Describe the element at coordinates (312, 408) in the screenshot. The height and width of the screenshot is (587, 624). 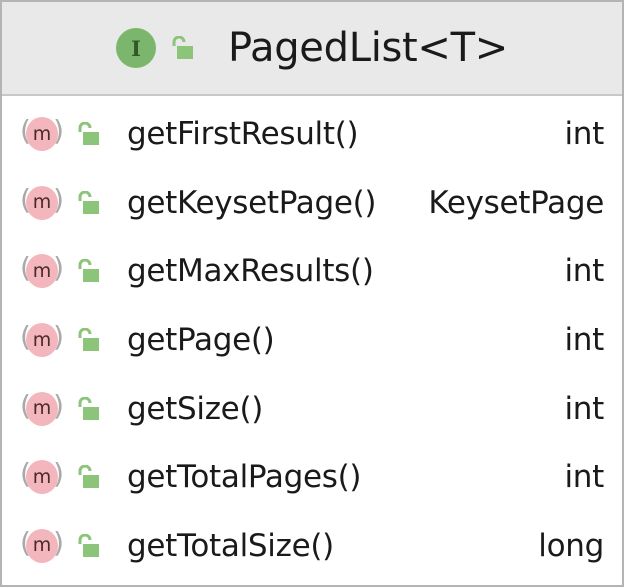
I see `member-row: ( m ) getSize() int` at that location.